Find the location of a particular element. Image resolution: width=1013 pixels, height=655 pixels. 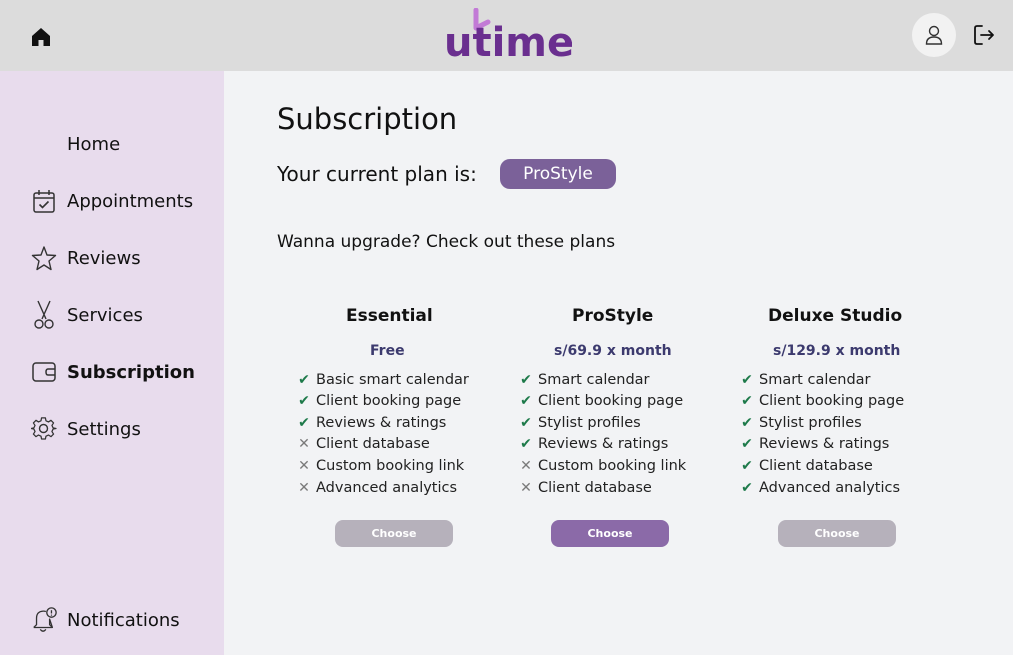

upgrade-prompt: Wanna upgrade? Check out these plans is located at coordinates (446, 242).